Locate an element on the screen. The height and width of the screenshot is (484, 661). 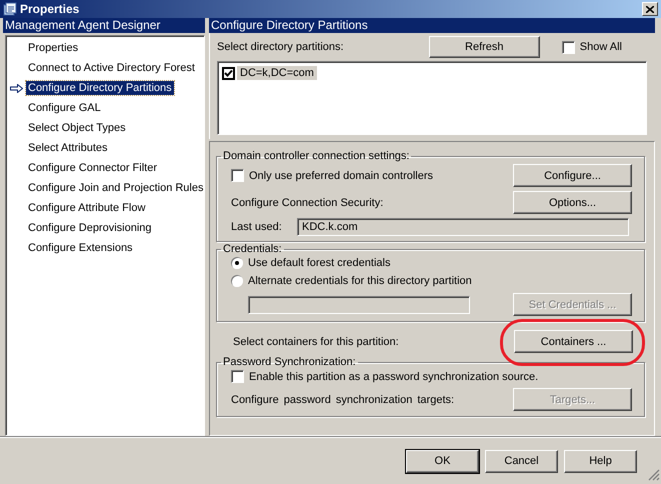
section-label: Select directory partitions: is located at coordinates (280, 47).